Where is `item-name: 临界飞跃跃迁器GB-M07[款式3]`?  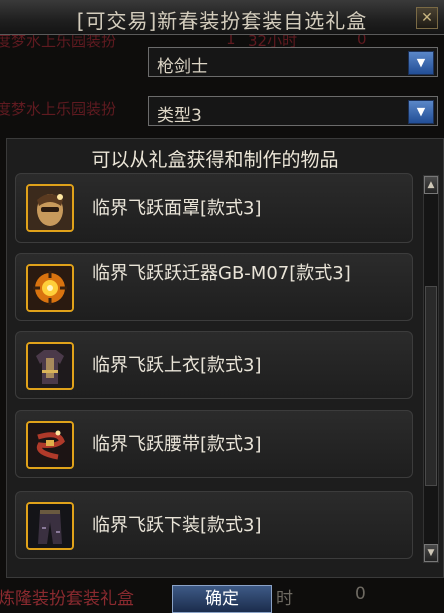
item-name: 临界飞跃跃迁器GB-M07[款式3] is located at coordinates (221, 273).